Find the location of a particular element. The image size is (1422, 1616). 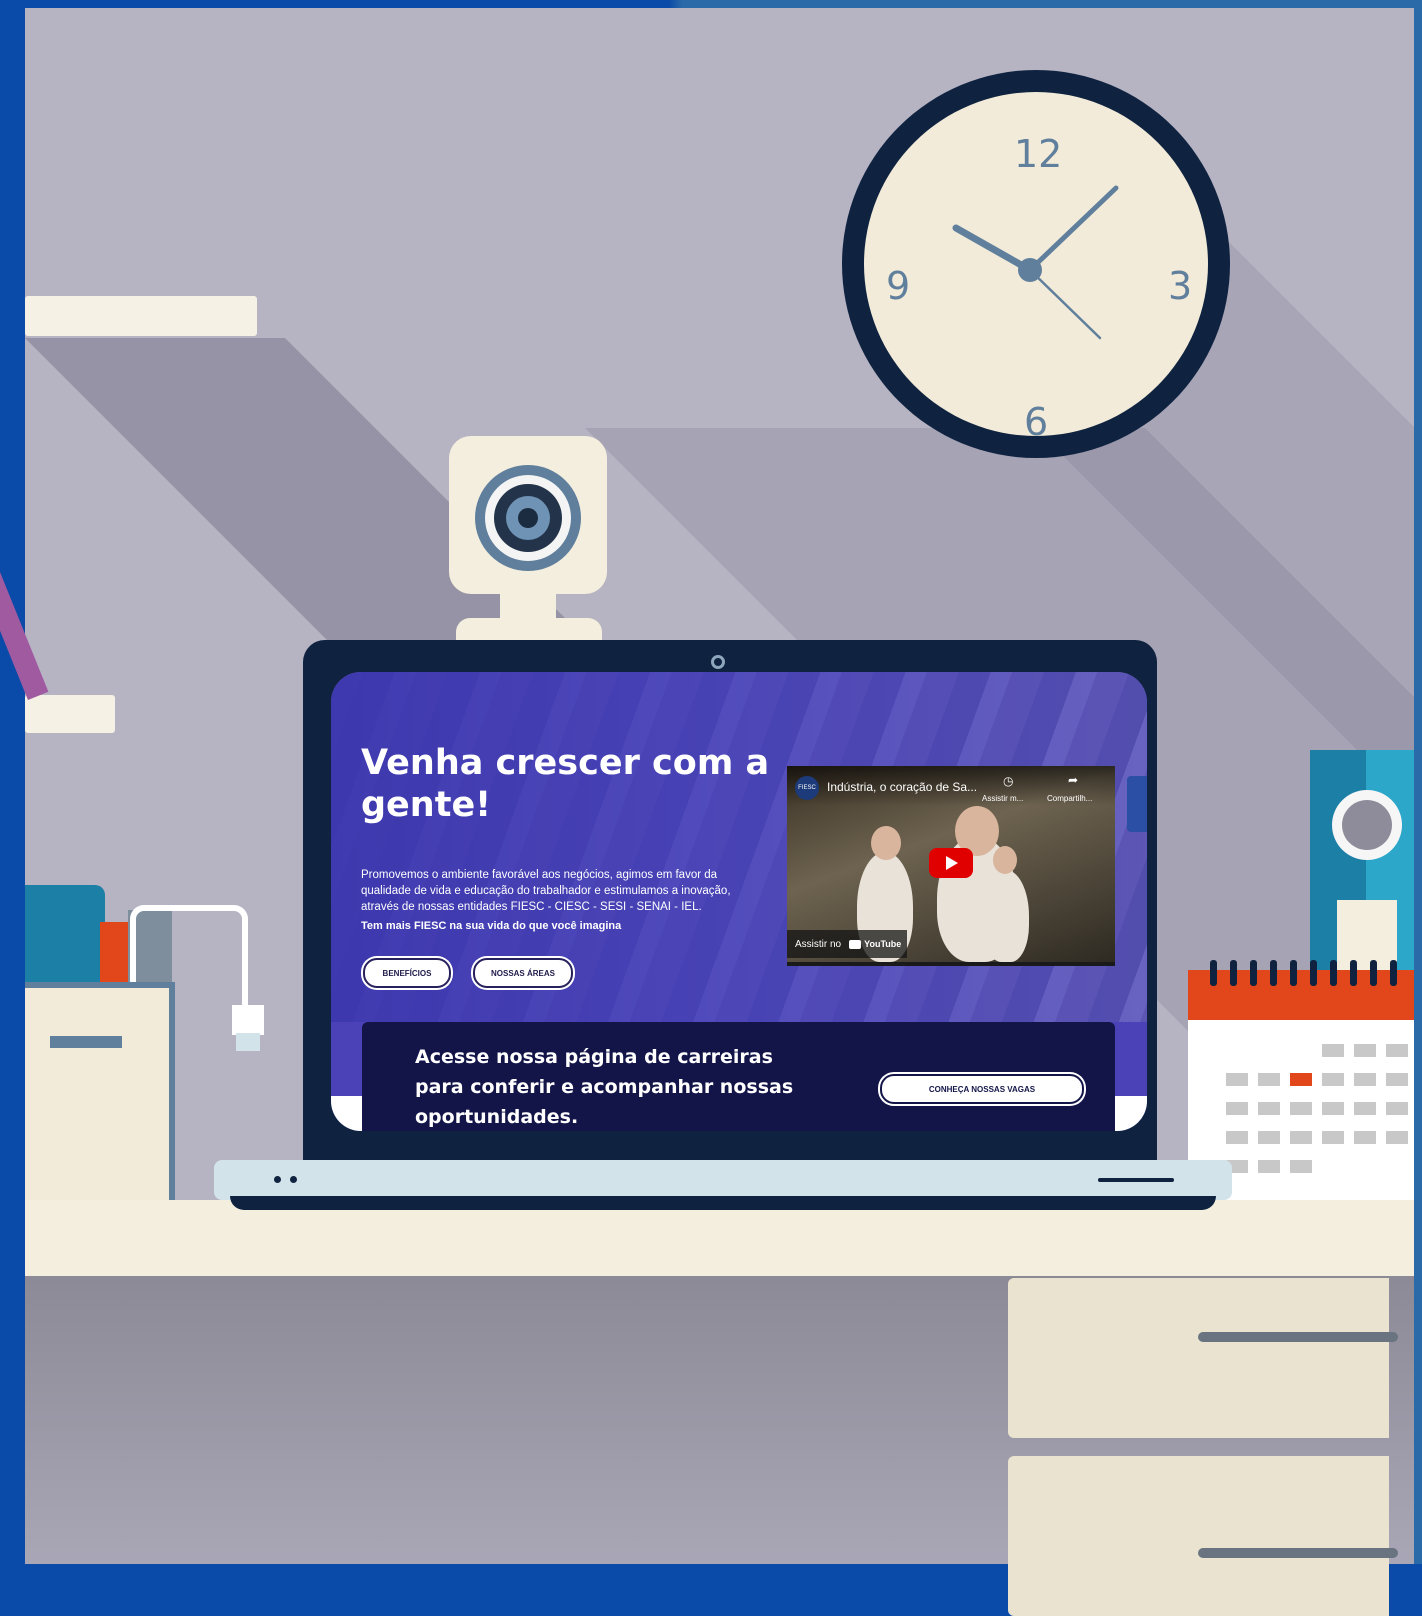

youtube-label: YouTube is located at coordinates (883, 944).